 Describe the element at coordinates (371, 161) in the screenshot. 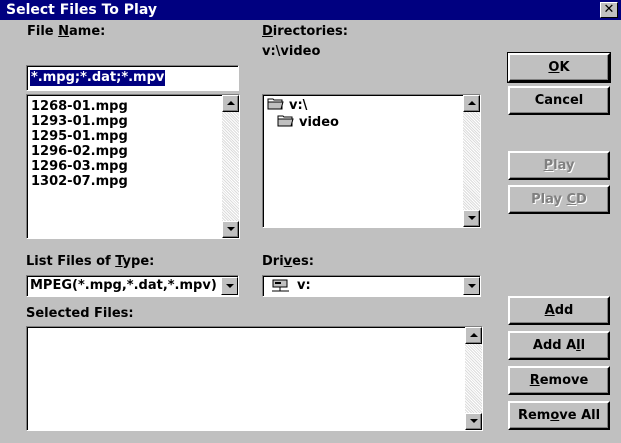

I see `directory-list: v:\ video` at that location.